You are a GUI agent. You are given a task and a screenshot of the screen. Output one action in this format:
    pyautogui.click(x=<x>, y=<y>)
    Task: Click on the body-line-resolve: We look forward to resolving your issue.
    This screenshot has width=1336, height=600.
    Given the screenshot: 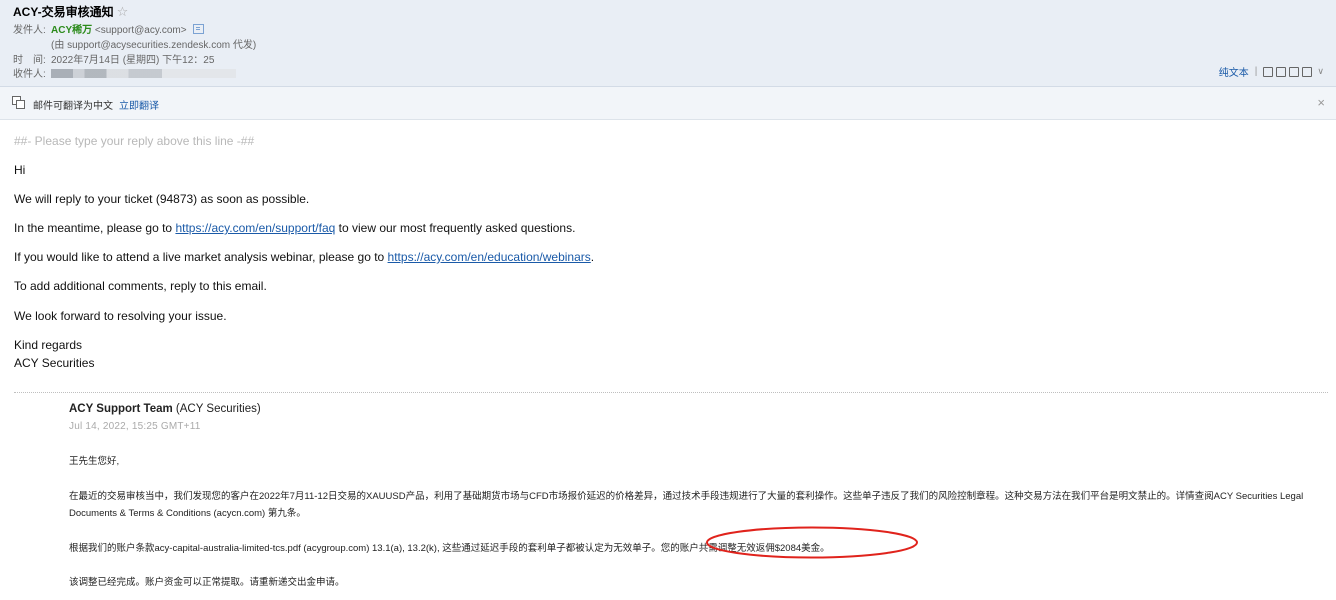 What is the action you would take?
    pyautogui.click(x=120, y=316)
    